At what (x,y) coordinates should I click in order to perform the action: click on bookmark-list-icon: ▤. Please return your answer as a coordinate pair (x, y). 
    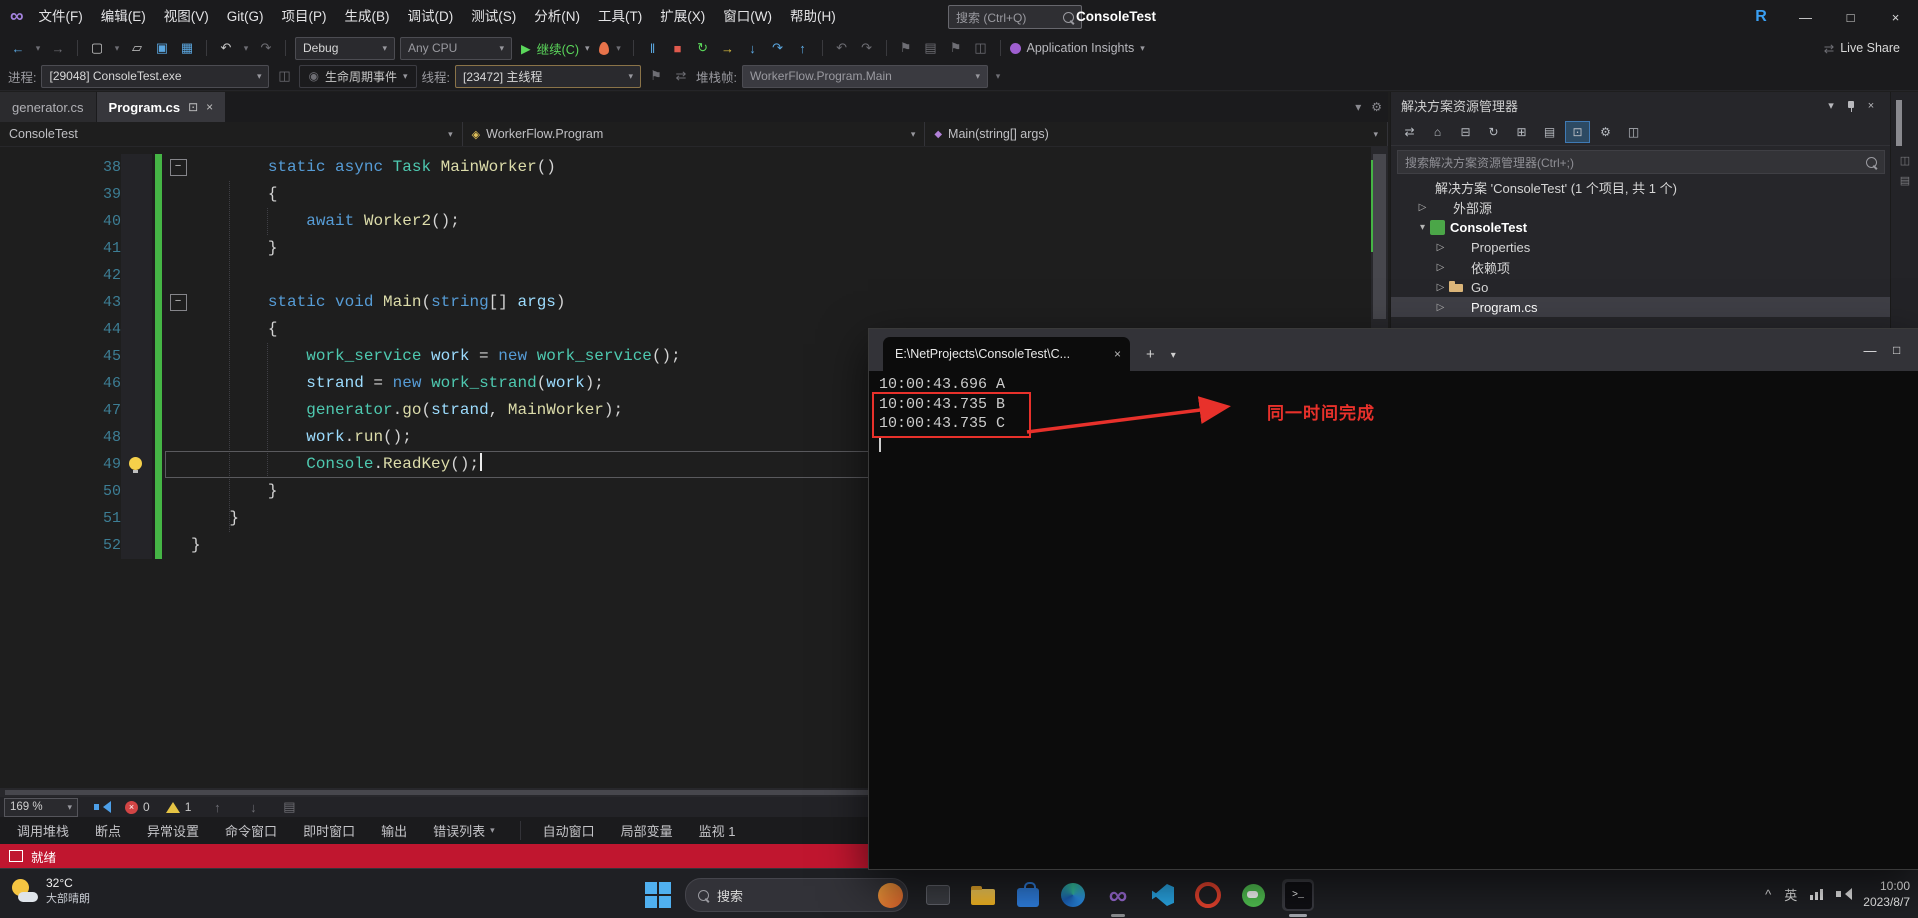
    Looking at the image, I should click on (931, 48).